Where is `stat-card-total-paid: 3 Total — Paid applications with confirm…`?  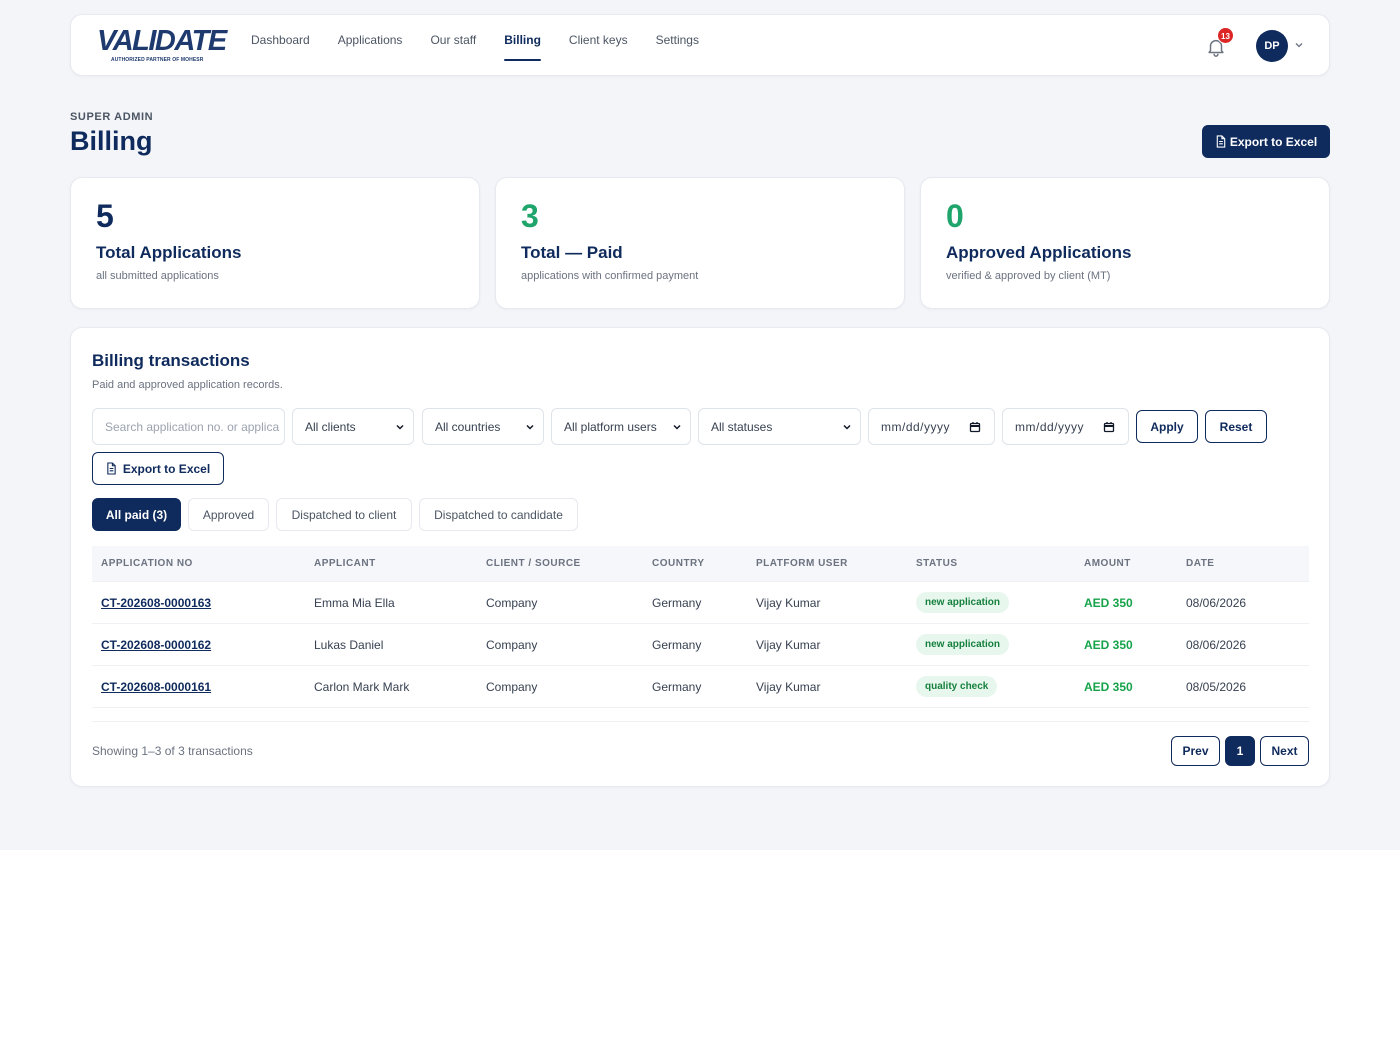 stat-card-total-paid: 3 Total — Paid applications with confirm… is located at coordinates (700, 243).